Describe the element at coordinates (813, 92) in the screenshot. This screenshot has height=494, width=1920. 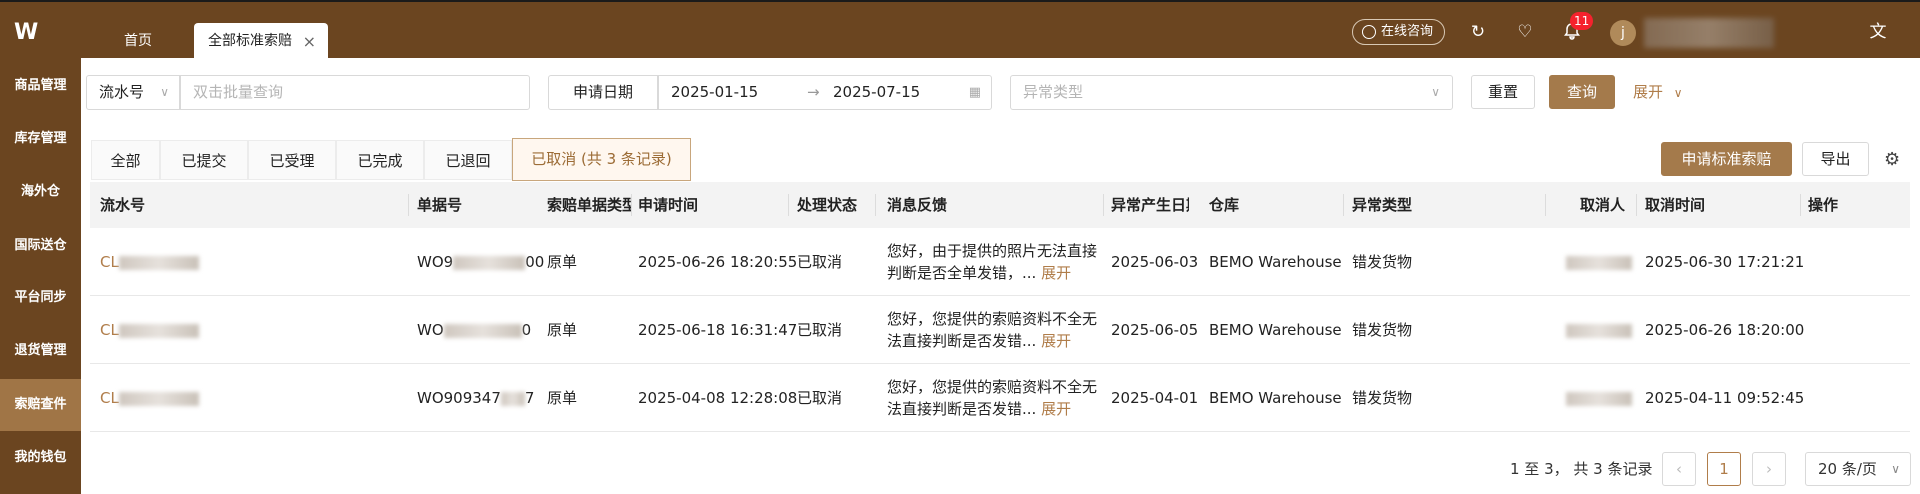
I see `arrow-right-icon: →` at that location.